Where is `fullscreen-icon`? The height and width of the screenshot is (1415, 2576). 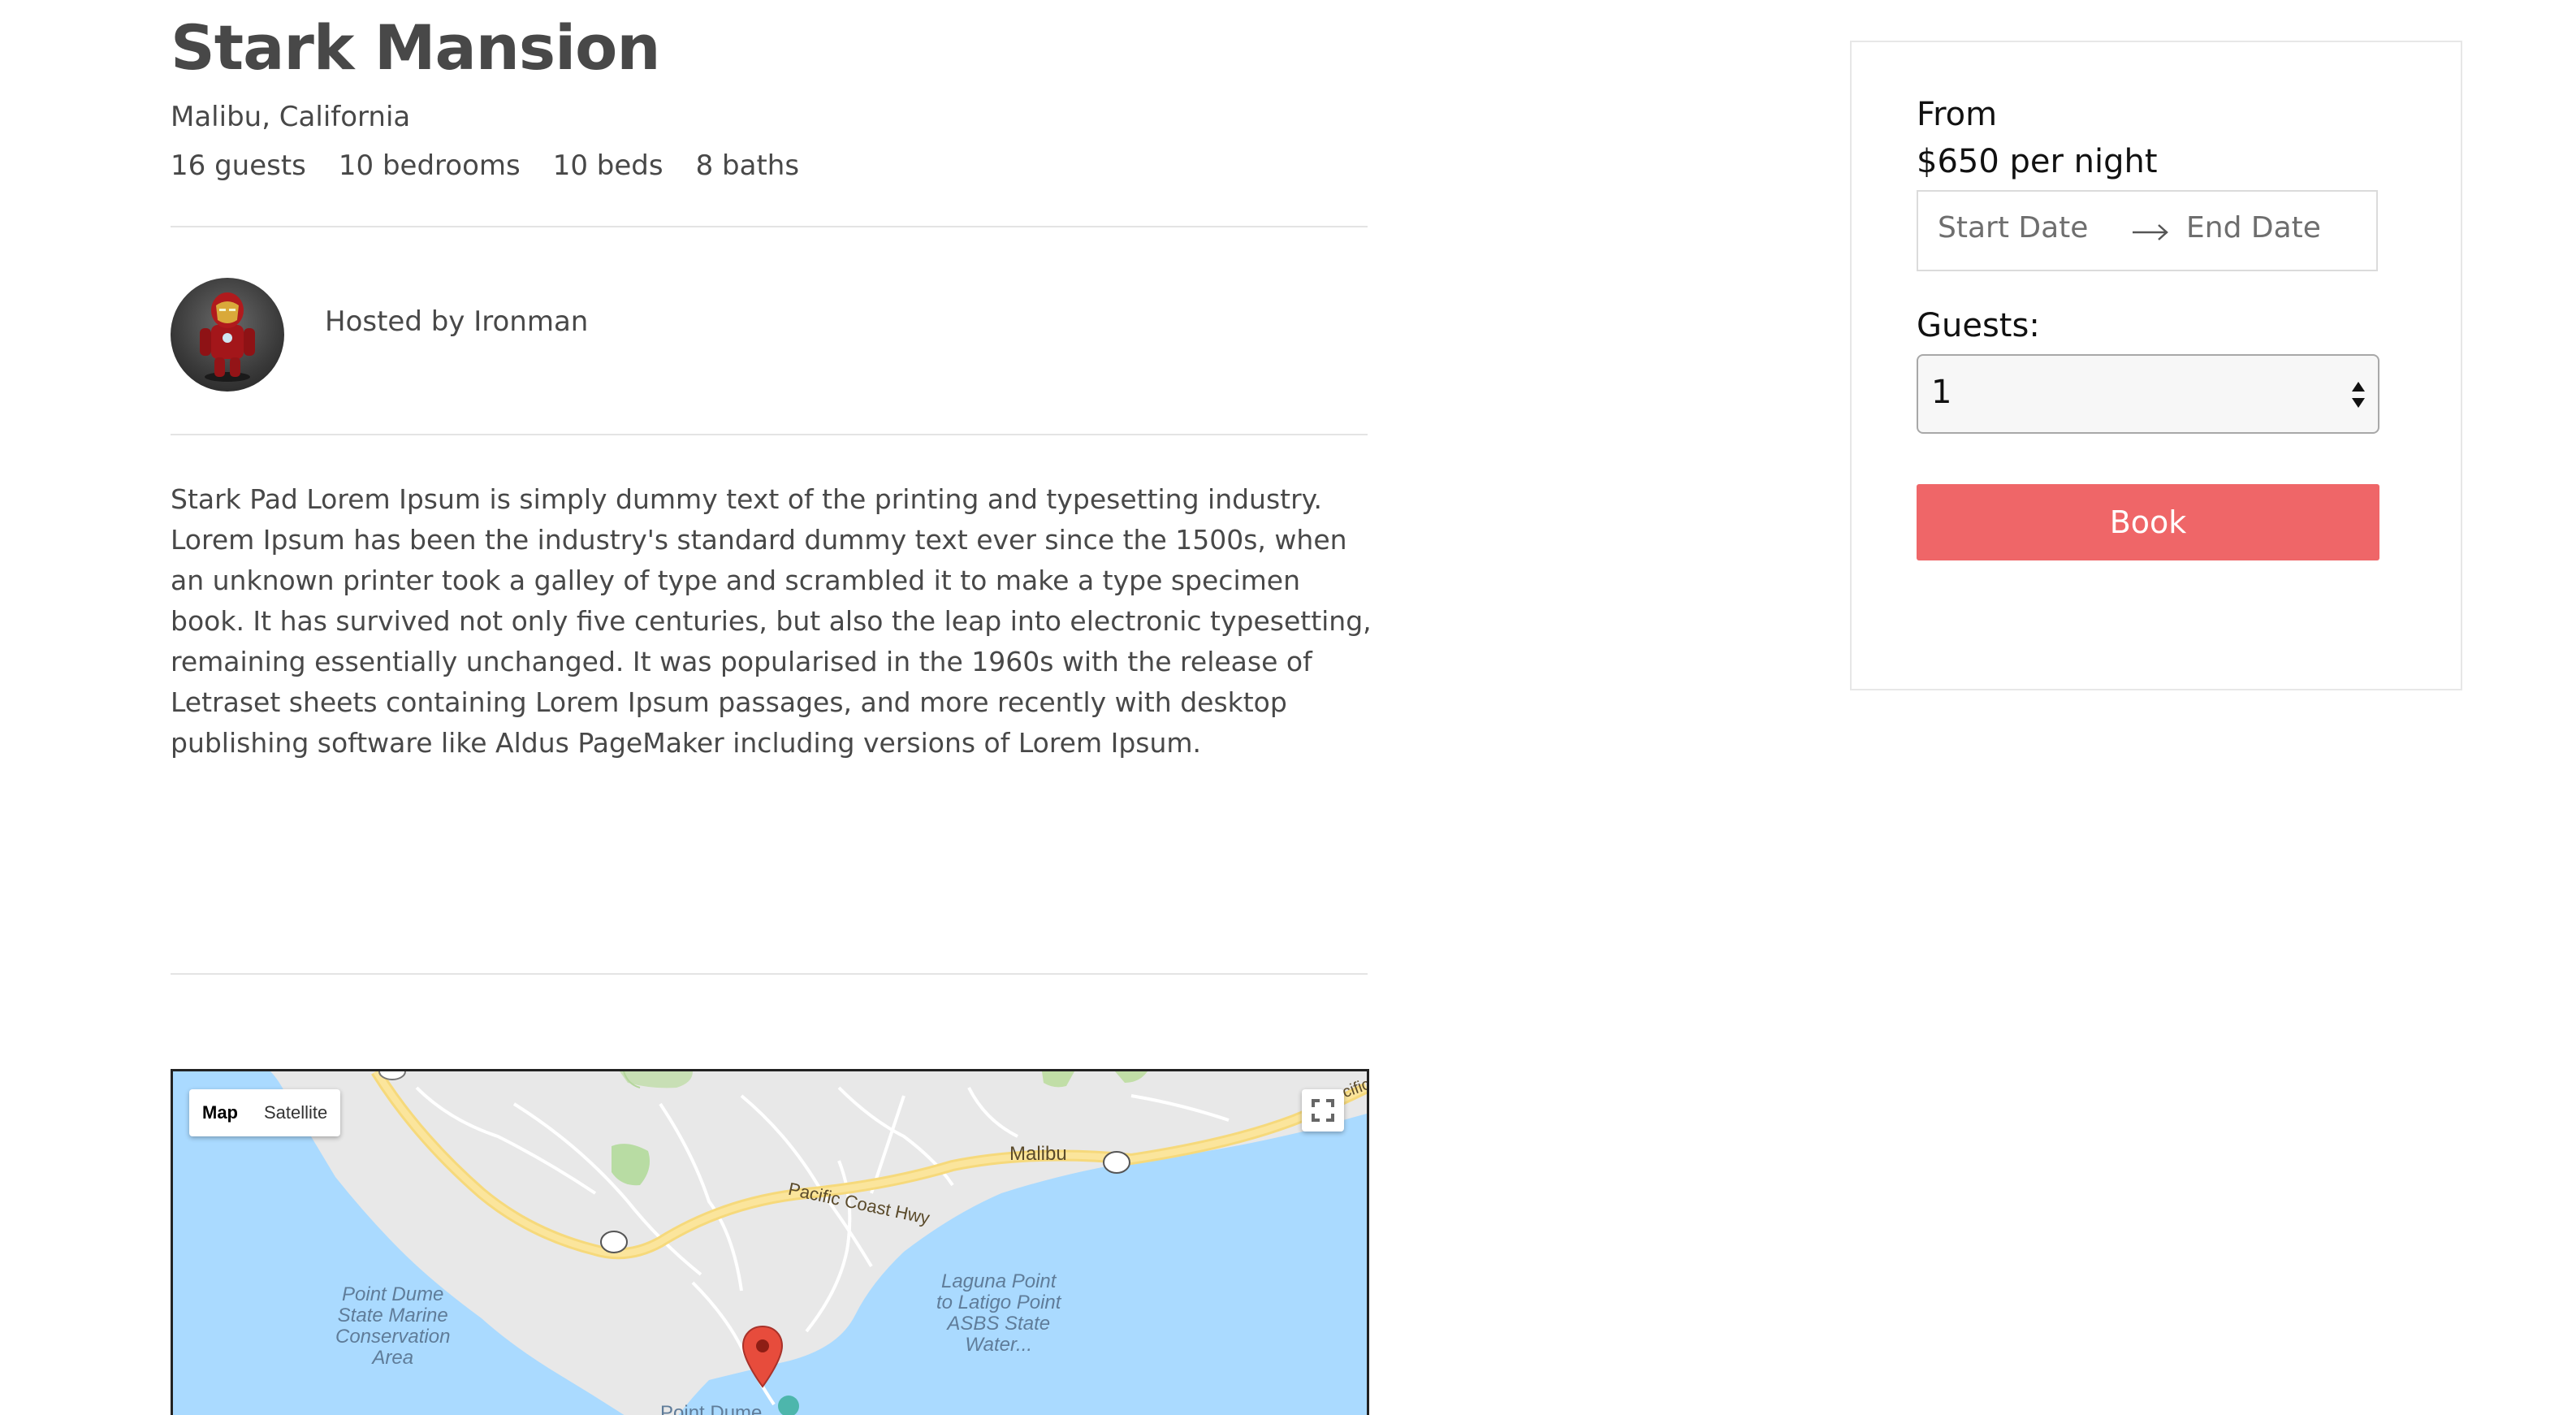 fullscreen-icon is located at coordinates (1323, 1110).